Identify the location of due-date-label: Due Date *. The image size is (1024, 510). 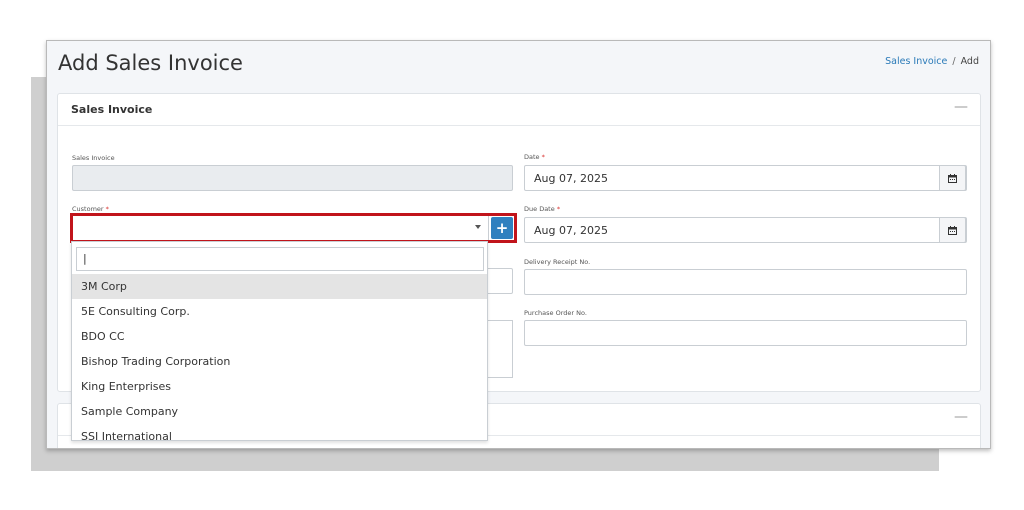
(542, 209).